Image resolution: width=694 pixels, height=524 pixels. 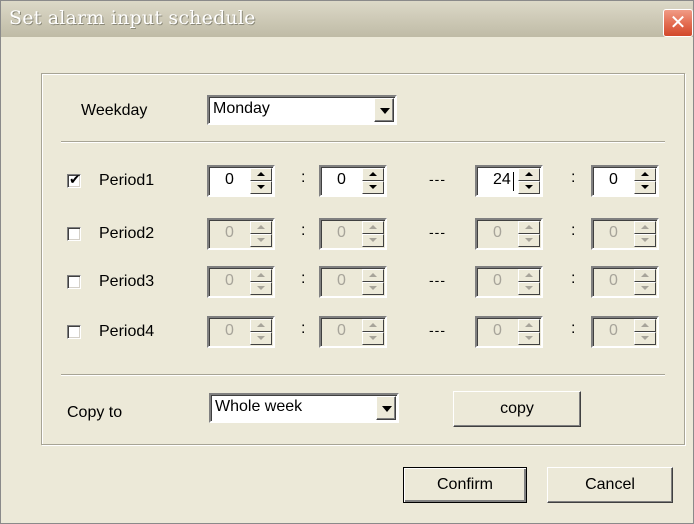 What do you see at coordinates (304, 408) in the screenshot?
I see `copy-to-select: Whole week` at bounding box center [304, 408].